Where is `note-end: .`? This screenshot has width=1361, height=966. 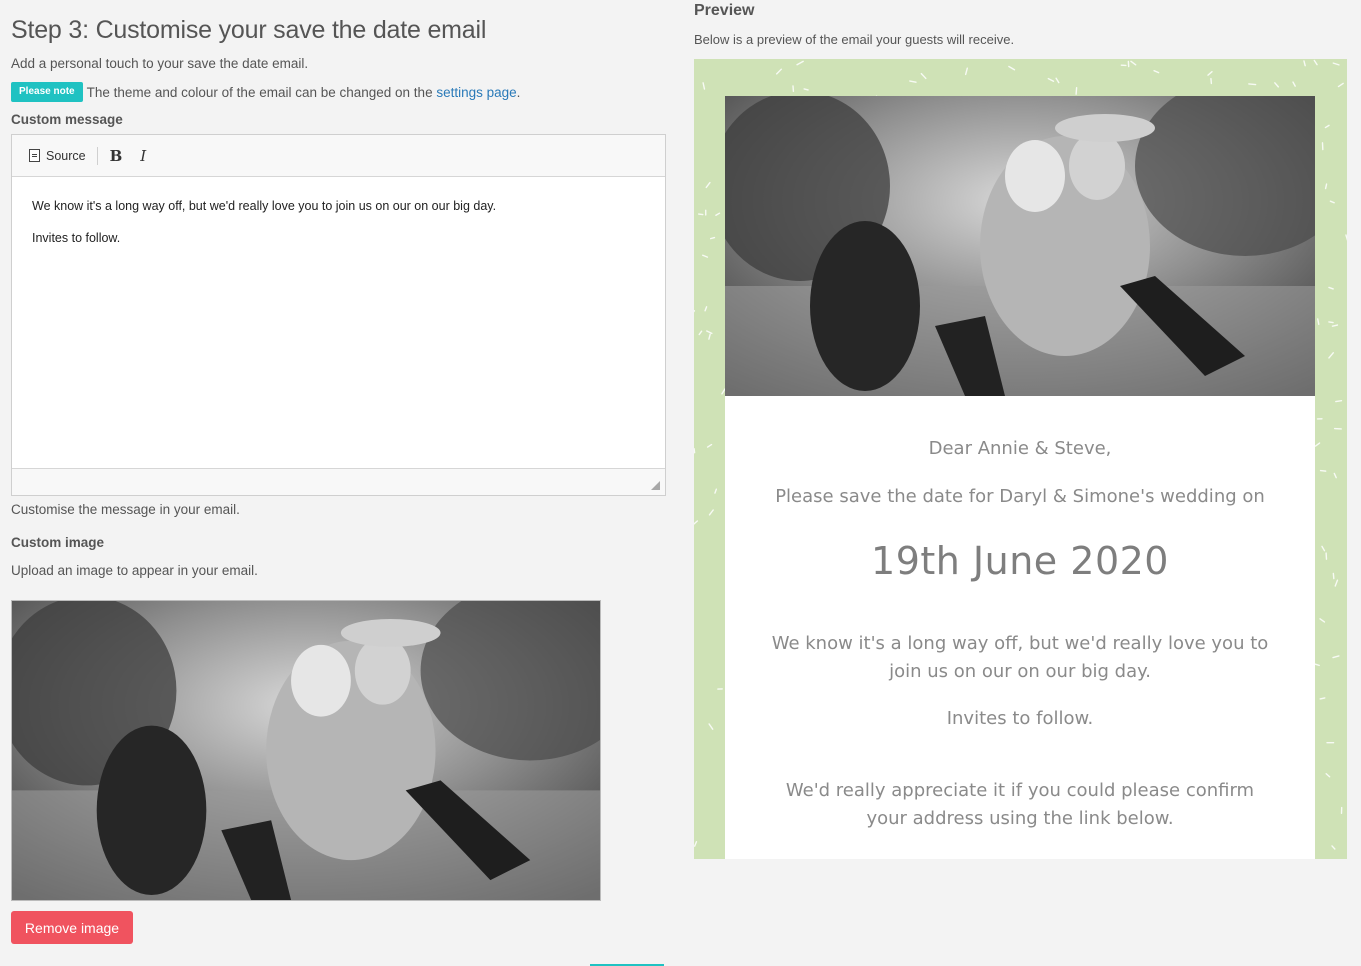 note-end: . is located at coordinates (518, 92).